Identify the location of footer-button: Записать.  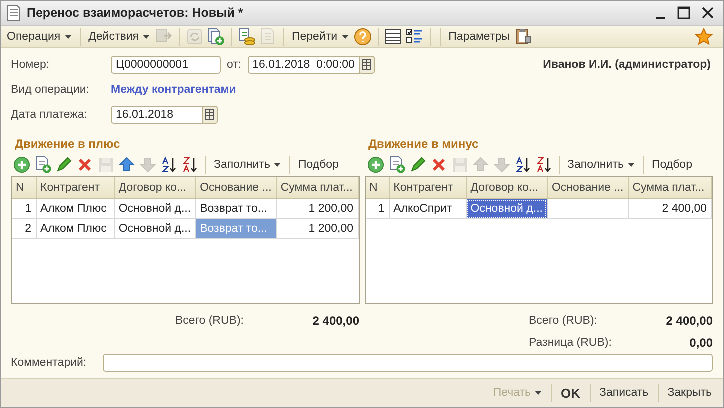
(624, 393).